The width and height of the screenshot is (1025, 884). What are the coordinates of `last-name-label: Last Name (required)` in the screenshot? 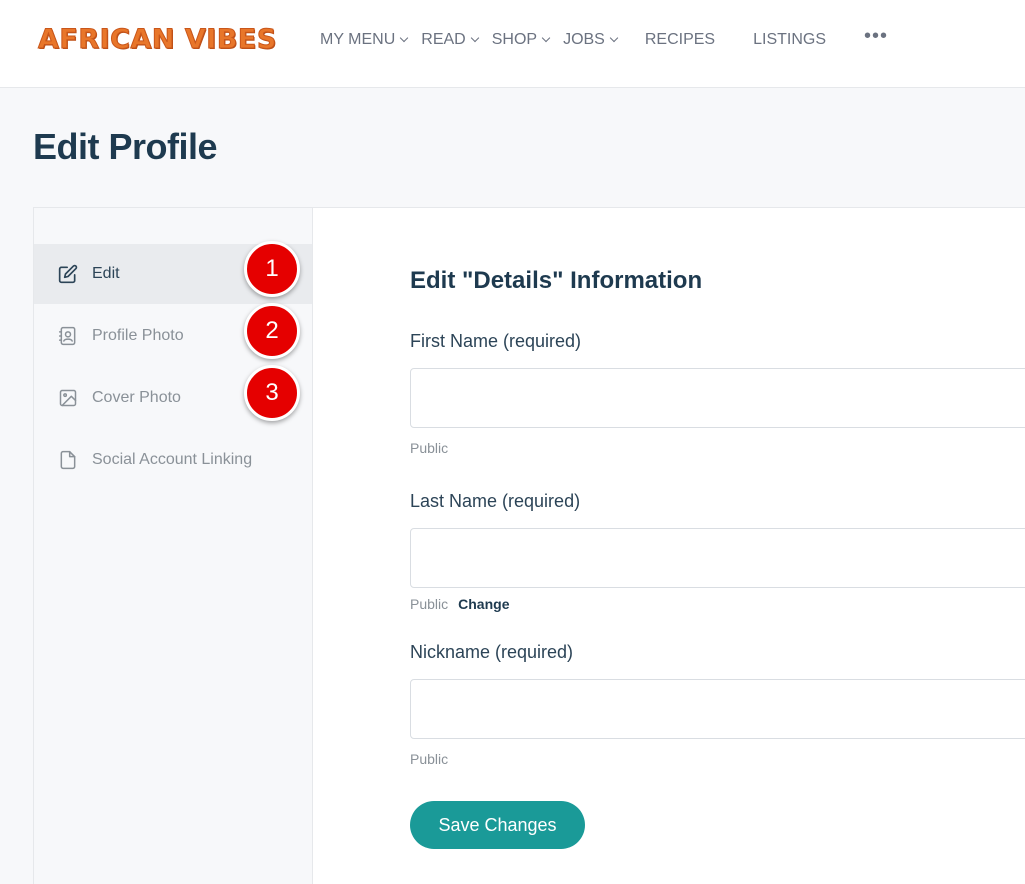 It's located at (495, 501).